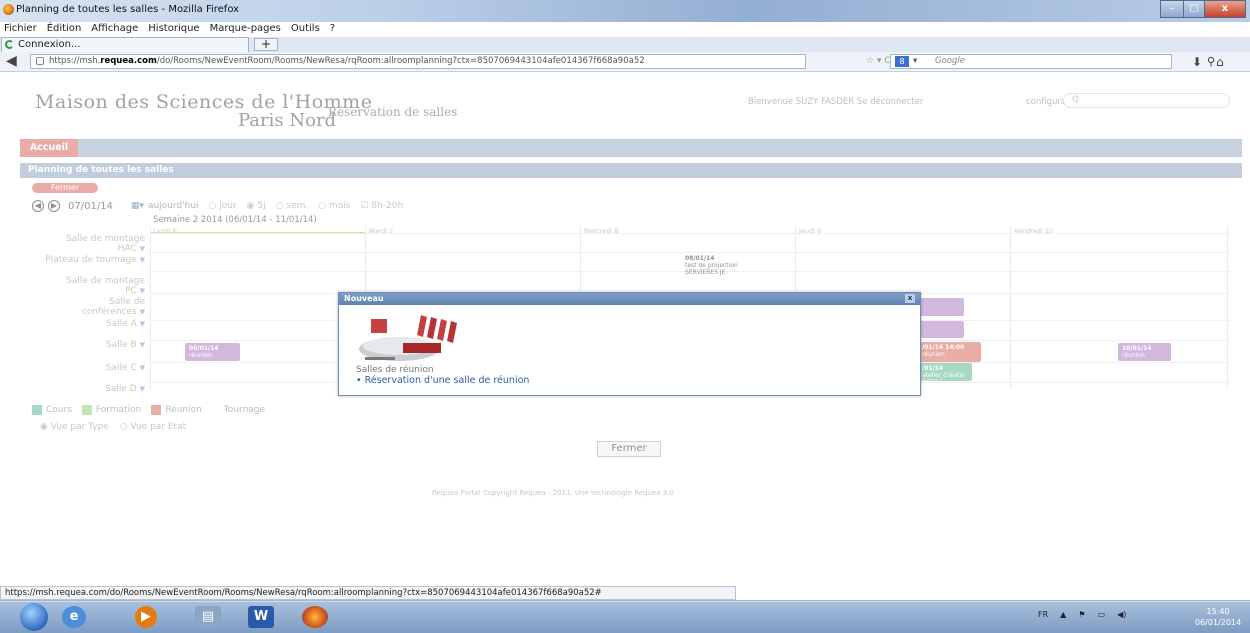  Describe the element at coordinates (315, 617) in the screenshot. I see `firefox-taskbar-icon` at that location.